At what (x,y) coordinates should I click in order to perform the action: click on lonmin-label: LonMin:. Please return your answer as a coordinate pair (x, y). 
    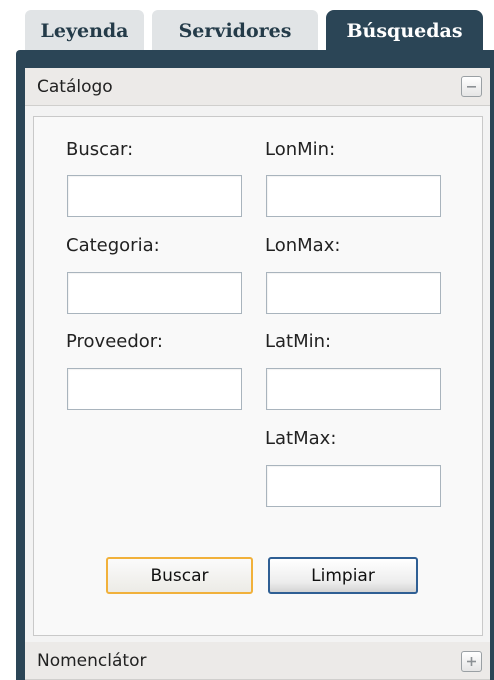
    Looking at the image, I should click on (300, 149).